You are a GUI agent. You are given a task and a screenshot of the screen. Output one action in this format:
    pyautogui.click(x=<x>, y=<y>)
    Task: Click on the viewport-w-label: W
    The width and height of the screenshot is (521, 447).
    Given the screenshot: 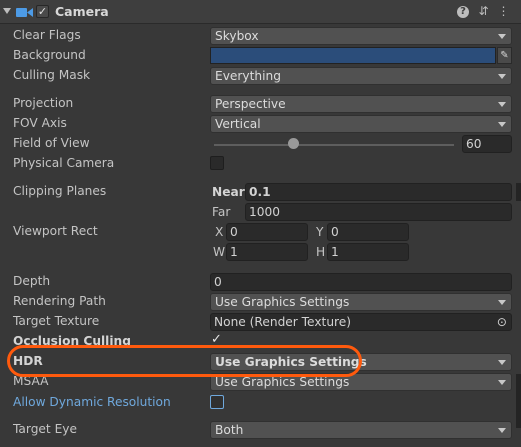 What is the action you would take?
    pyautogui.click(x=219, y=252)
    